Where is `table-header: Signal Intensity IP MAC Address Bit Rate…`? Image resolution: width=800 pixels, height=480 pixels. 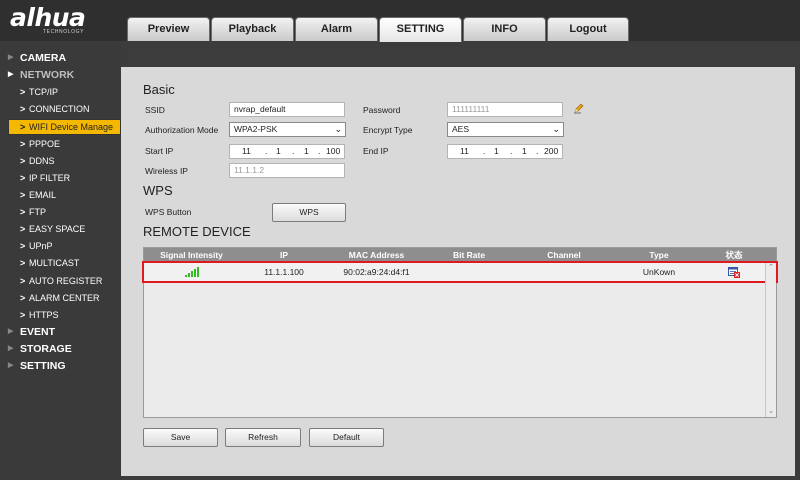 table-header: Signal Intensity IP MAC Address Bit Rate… is located at coordinates (460, 255).